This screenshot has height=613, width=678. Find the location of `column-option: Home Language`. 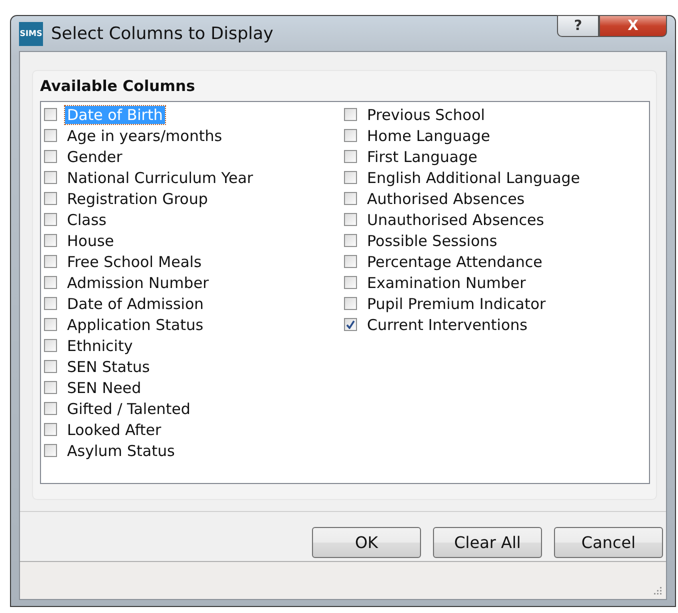

column-option: Home Language is located at coordinates (428, 135).